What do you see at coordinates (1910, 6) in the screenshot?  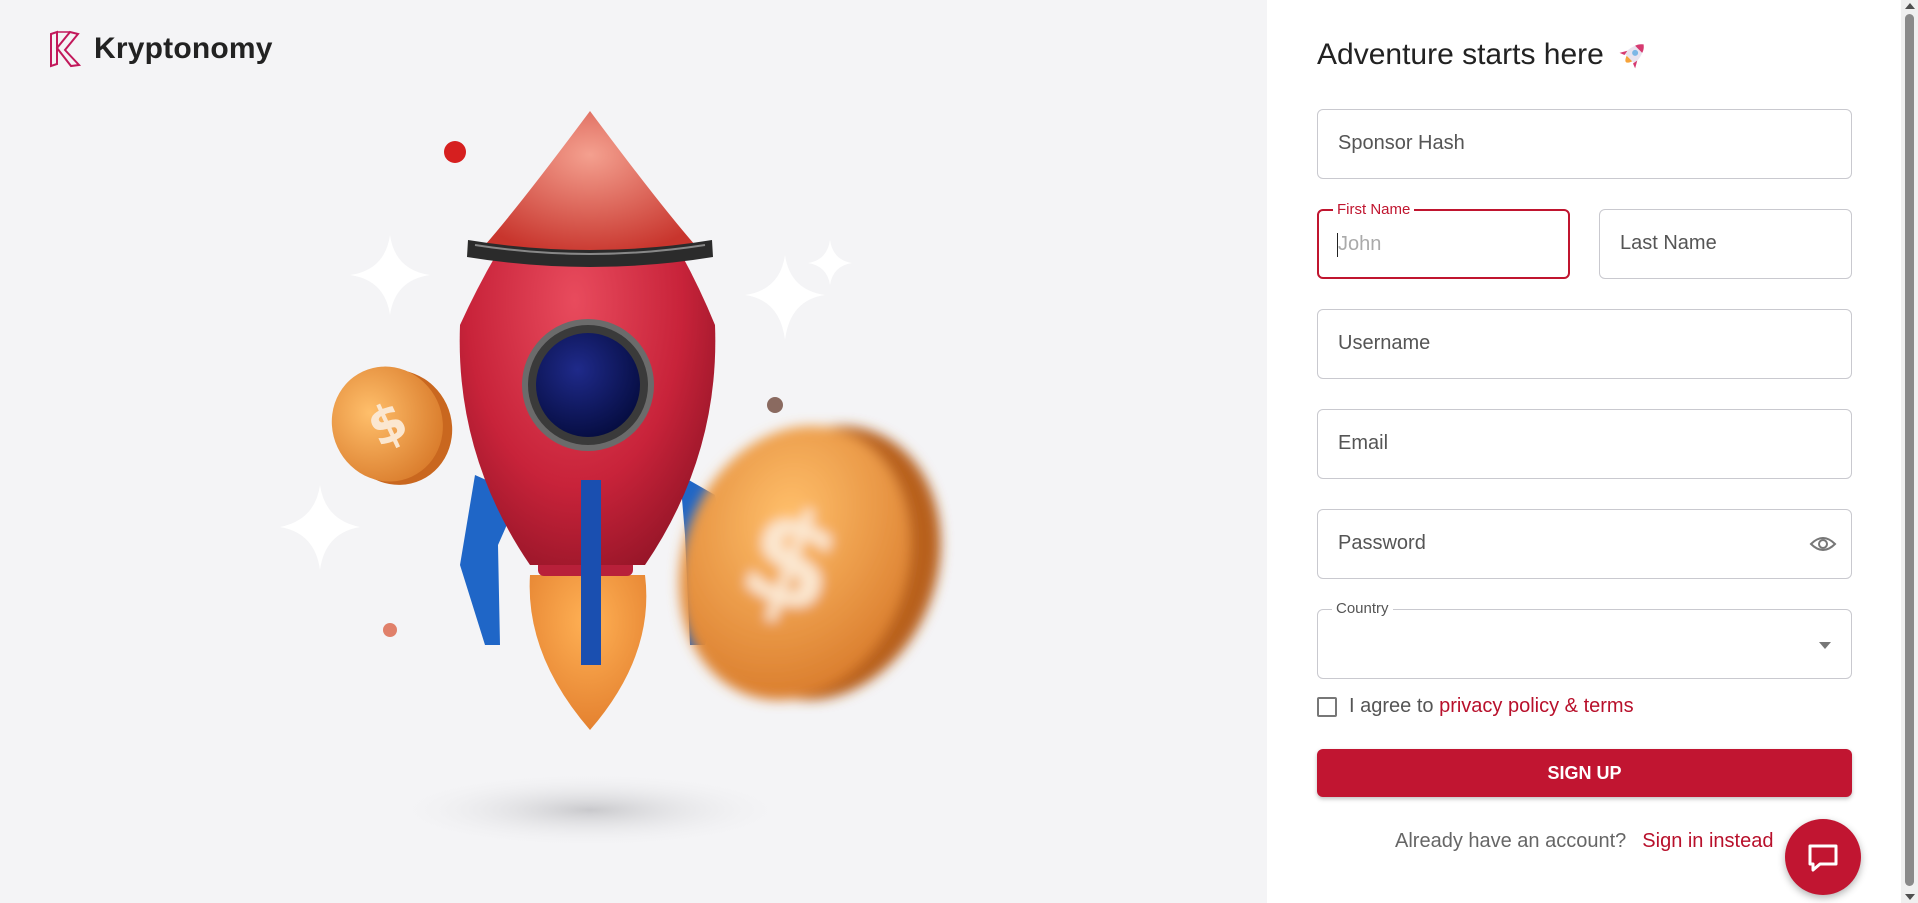 I see `scroll-up-arrow-icon` at bounding box center [1910, 6].